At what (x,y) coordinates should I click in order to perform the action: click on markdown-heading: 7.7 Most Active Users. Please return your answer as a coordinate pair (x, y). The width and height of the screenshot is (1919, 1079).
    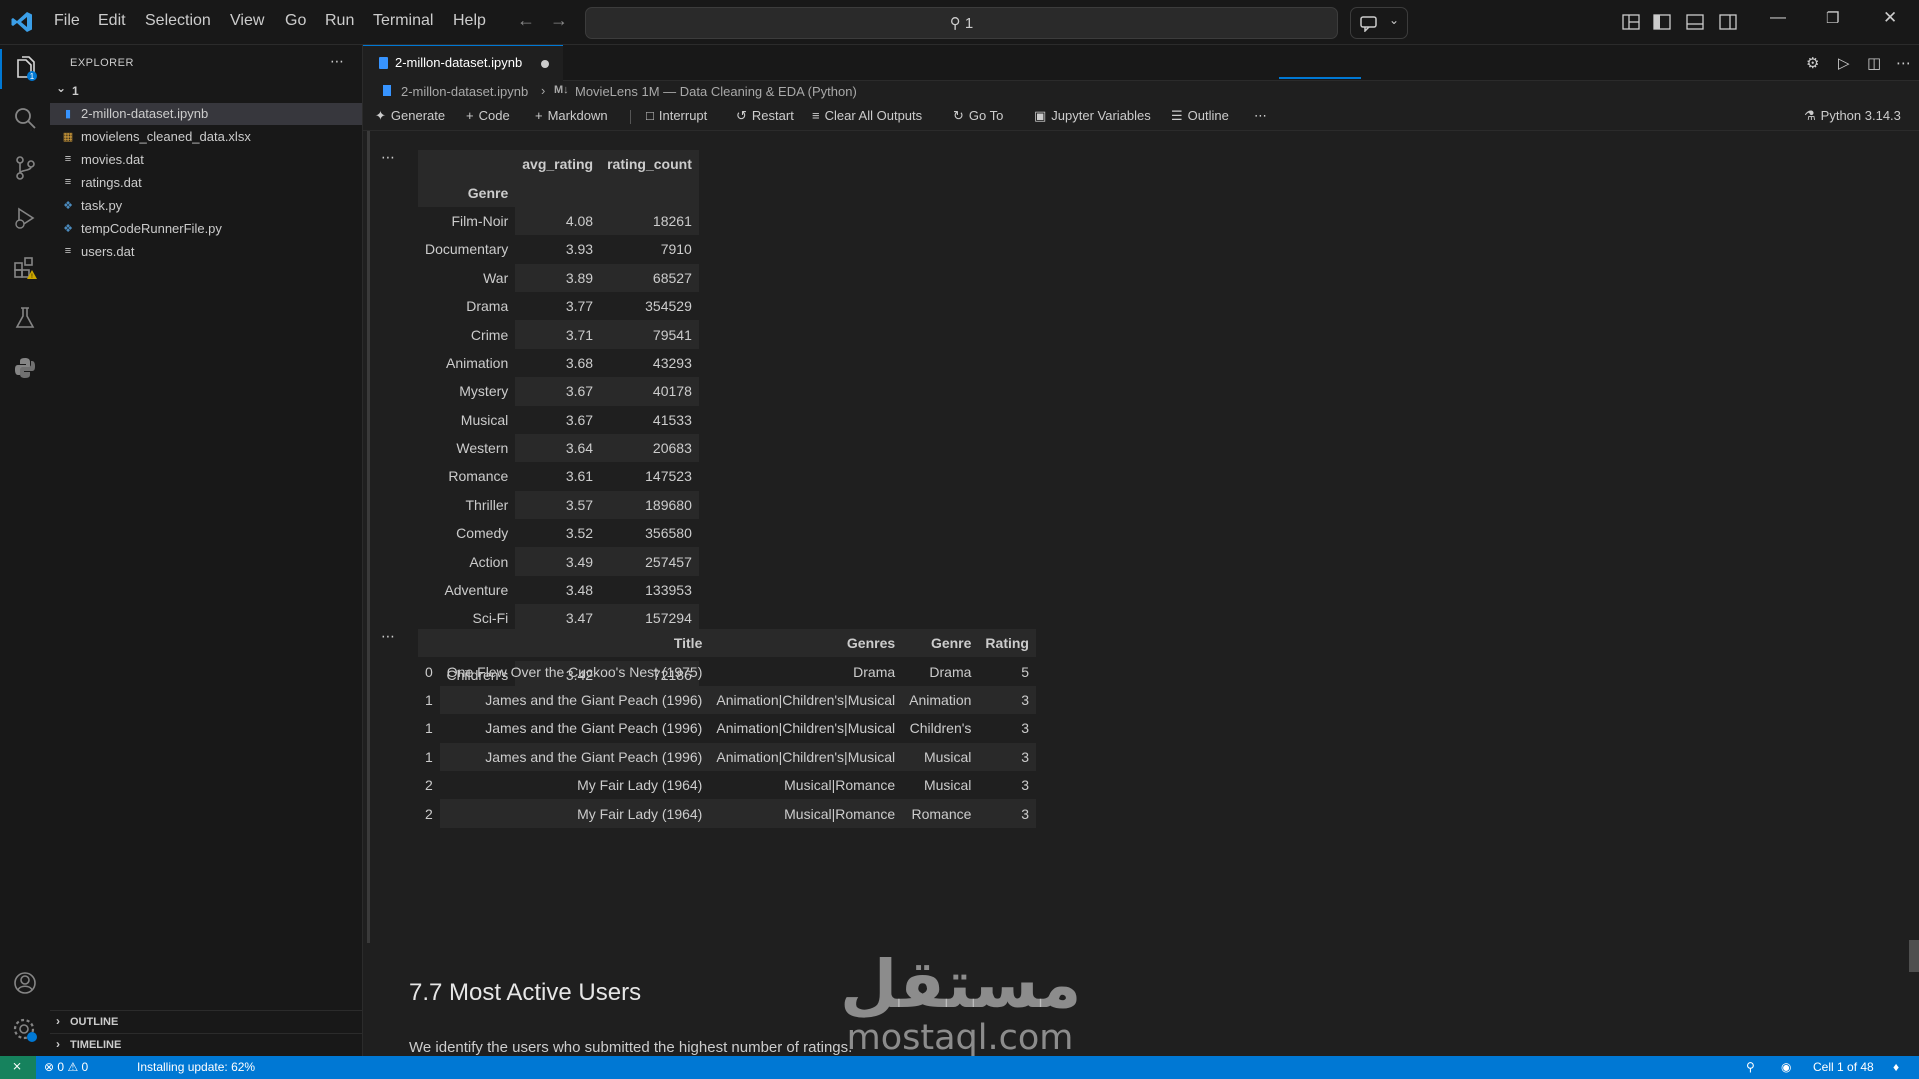
    Looking at the image, I should click on (525, 992).